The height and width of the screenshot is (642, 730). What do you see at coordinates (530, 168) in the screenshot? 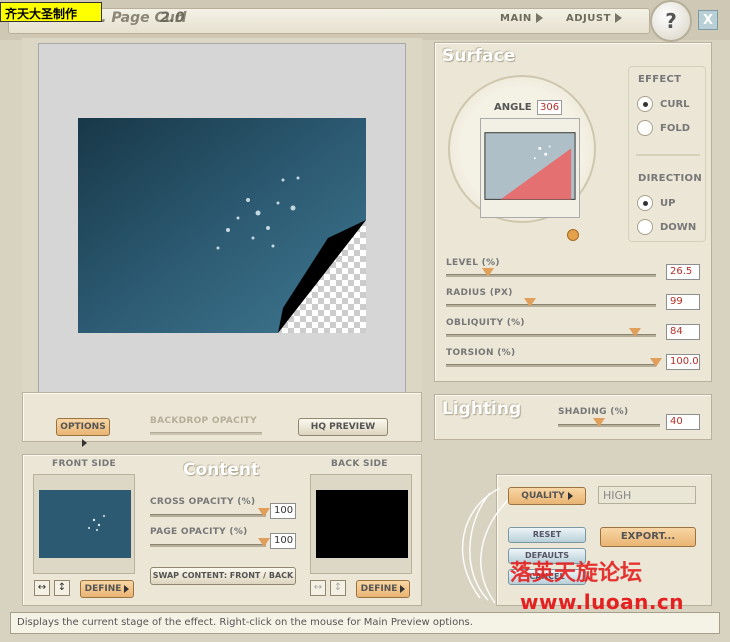
I see `angle-preview` at bounding box center [530, 168].